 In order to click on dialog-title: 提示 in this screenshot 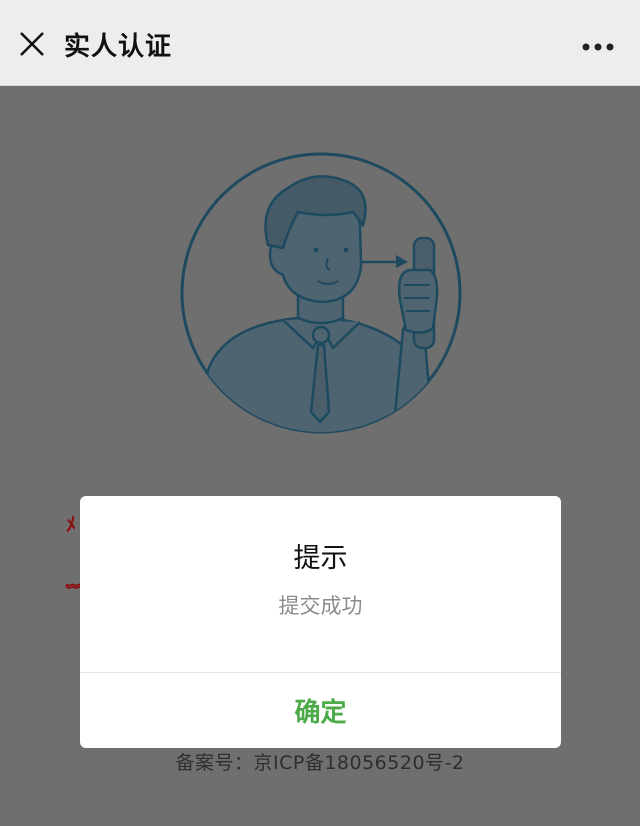, I will do `click(320, 558)`.